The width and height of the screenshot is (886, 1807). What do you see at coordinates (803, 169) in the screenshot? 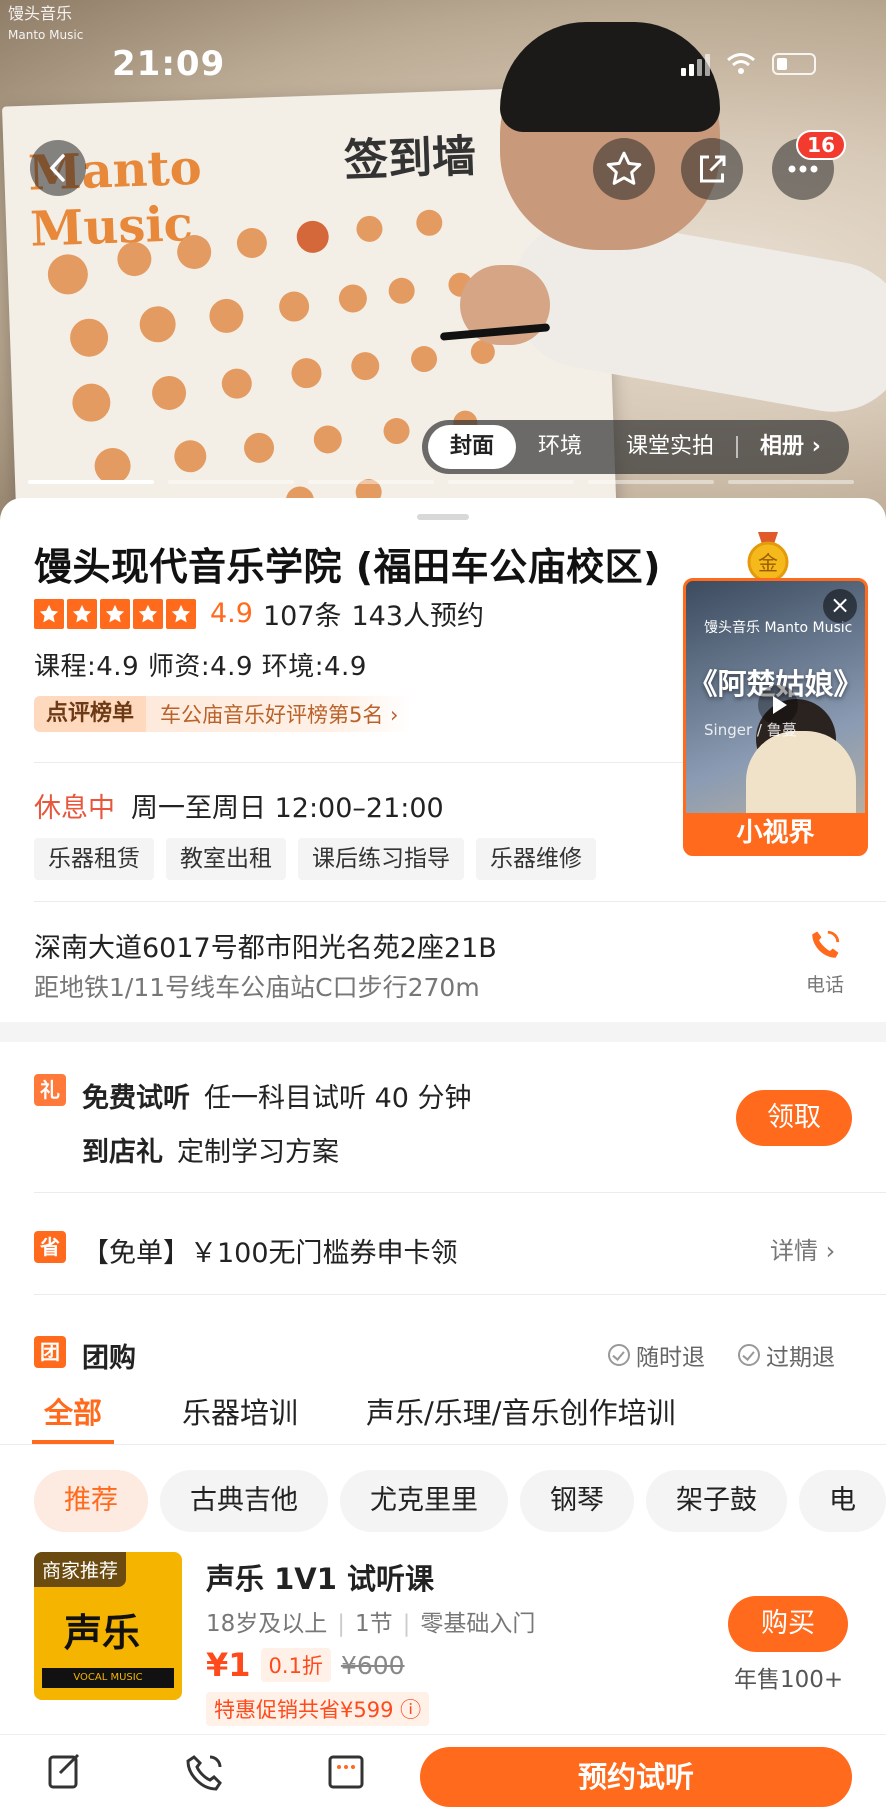
I see `more-icon` at bounding box center [803, 169].